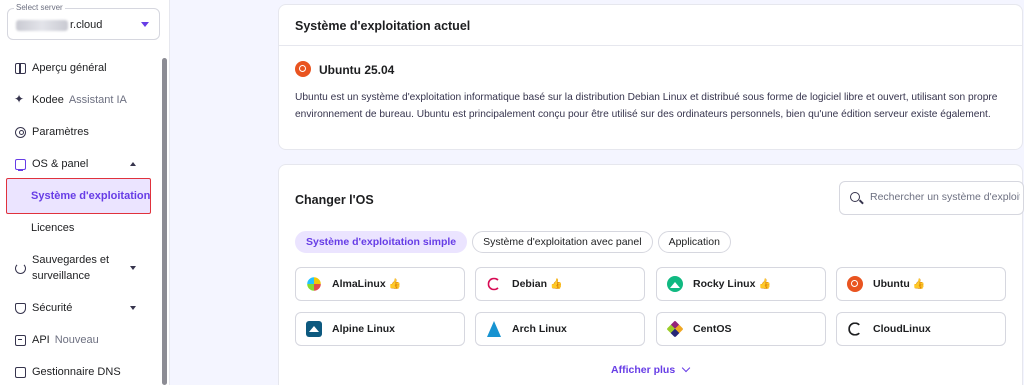 Image resolution: width=1024 pixels, height=385 pixels. I want to click on rocky-linux-icon, so click(675, 284).